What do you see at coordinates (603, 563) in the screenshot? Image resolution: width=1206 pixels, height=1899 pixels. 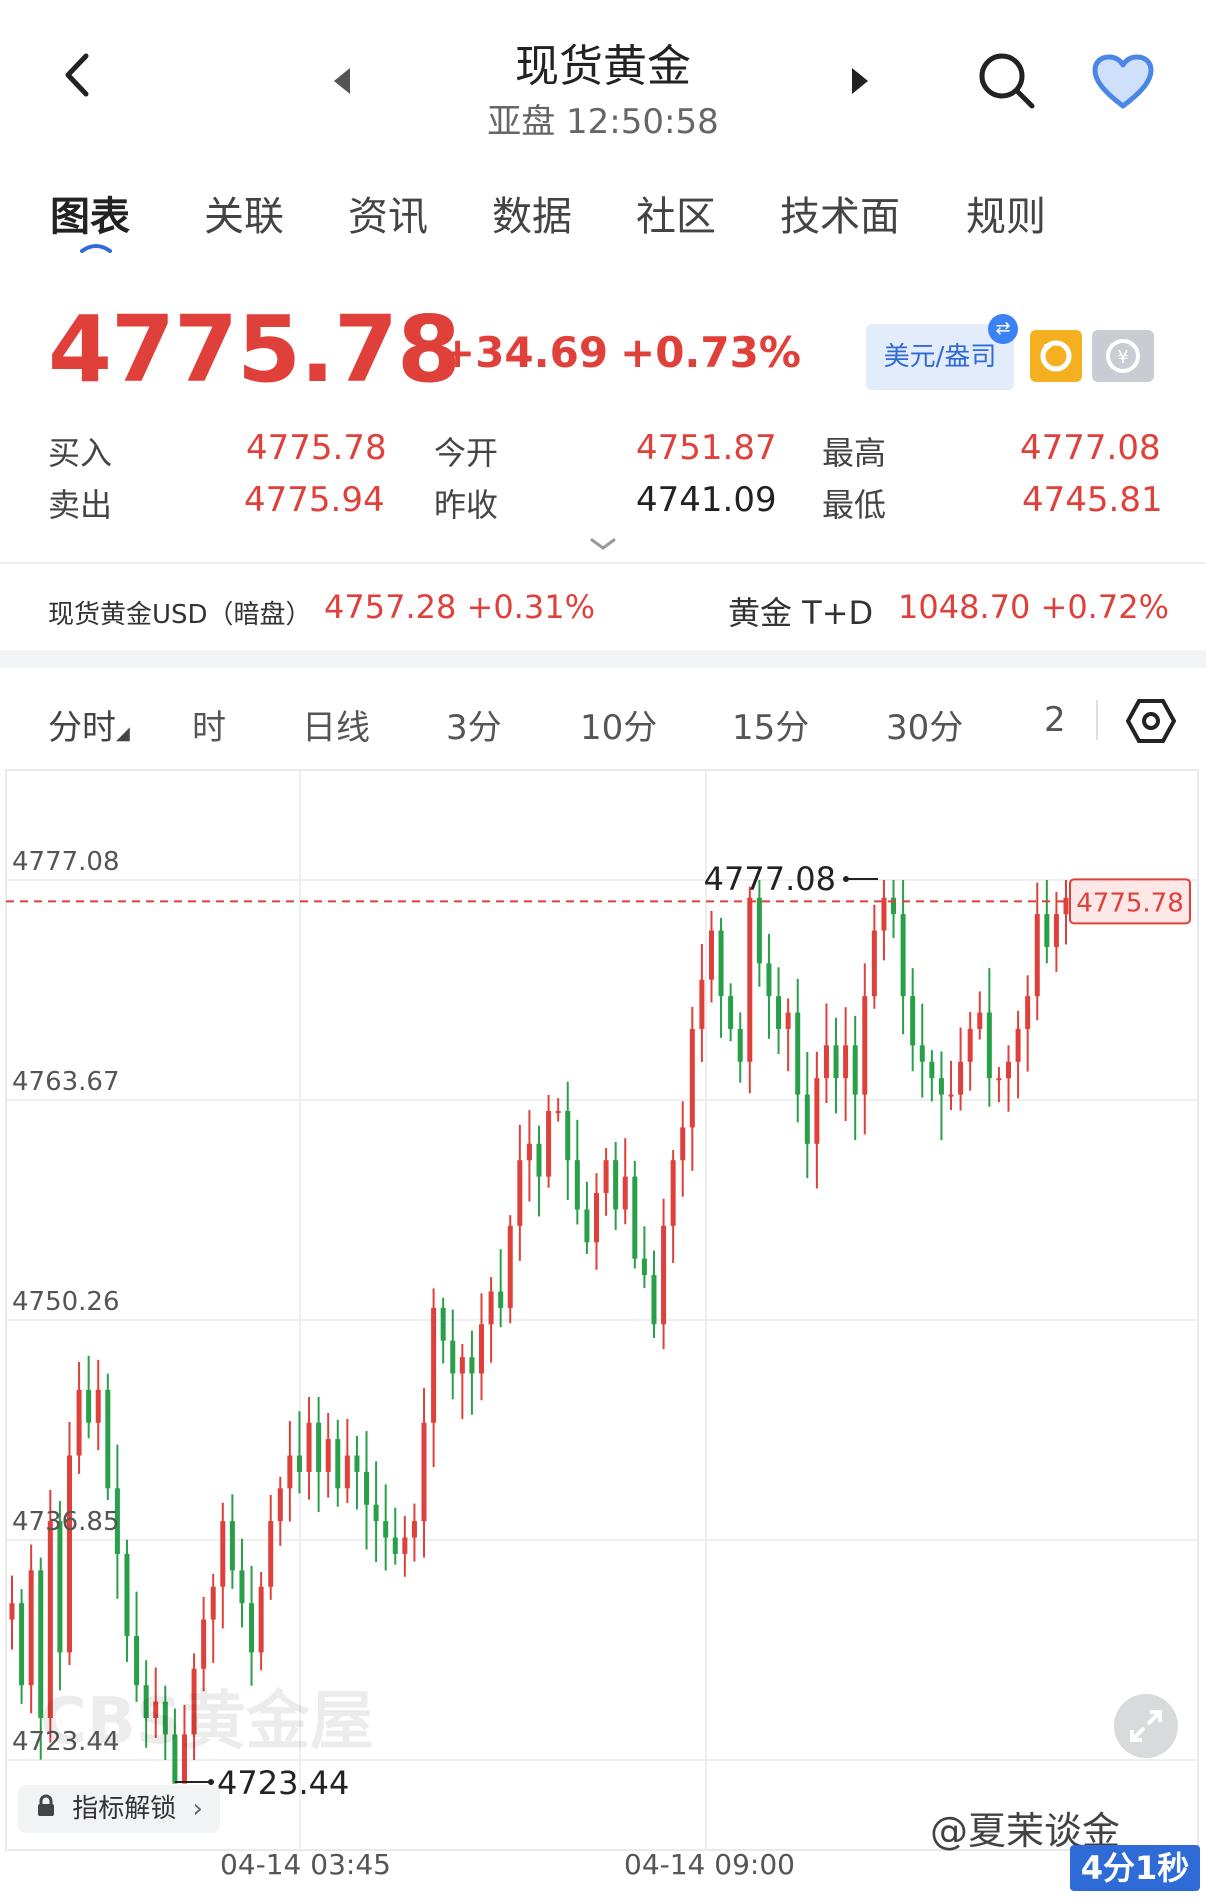 I see `divider` at bounding box center [603, 563].